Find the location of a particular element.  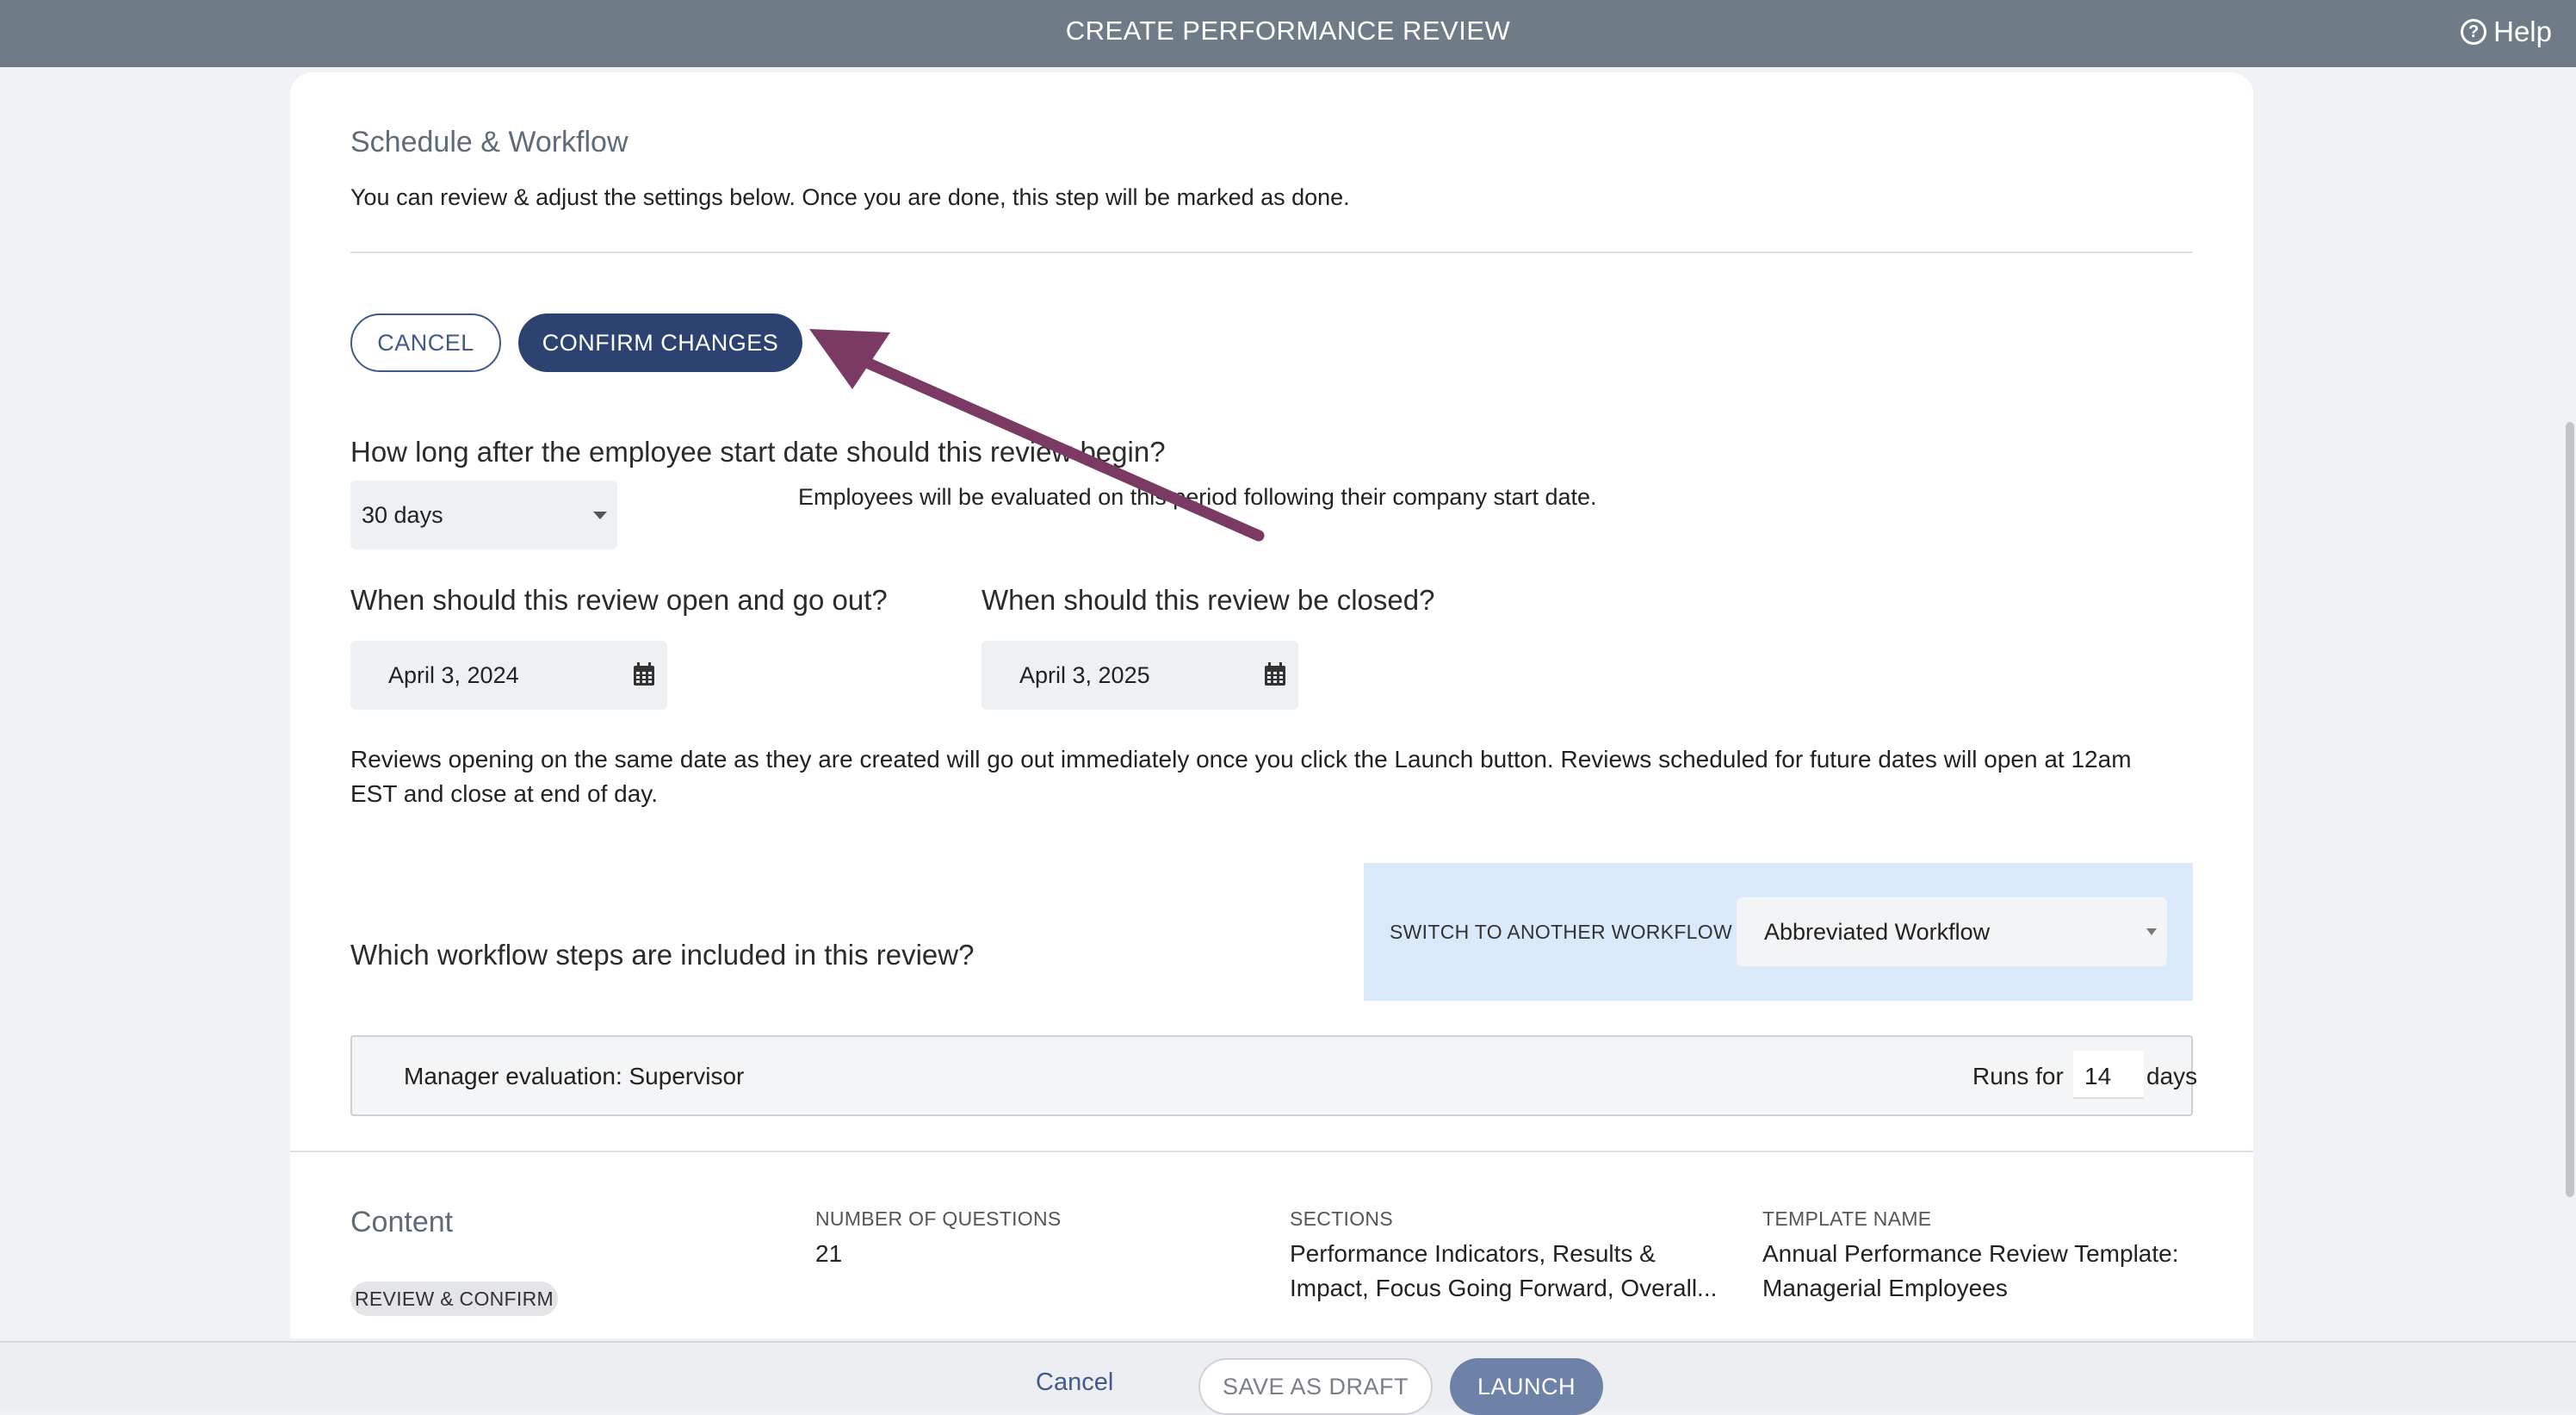

footer-bar: Cancel SAVE AS DRAFT LAUNCH is located at coordinates (1288, 1378).